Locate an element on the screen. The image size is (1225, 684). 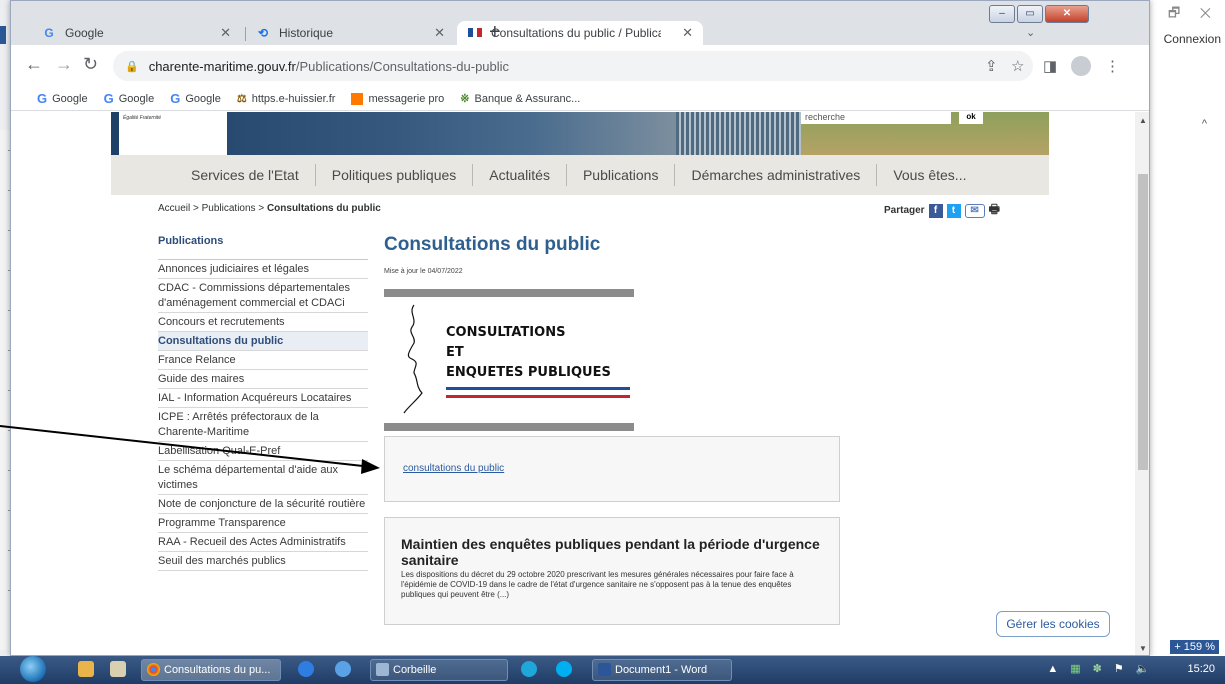
sidebar-item-raa: RAA - Recueil des Actes Administratifs is located at coordinates (263, 542).